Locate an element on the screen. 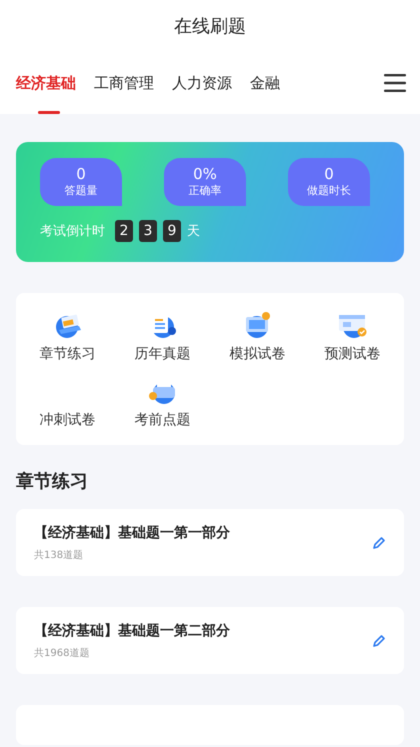  mode-label: 考前点题 is located at coordinates (162, 420).